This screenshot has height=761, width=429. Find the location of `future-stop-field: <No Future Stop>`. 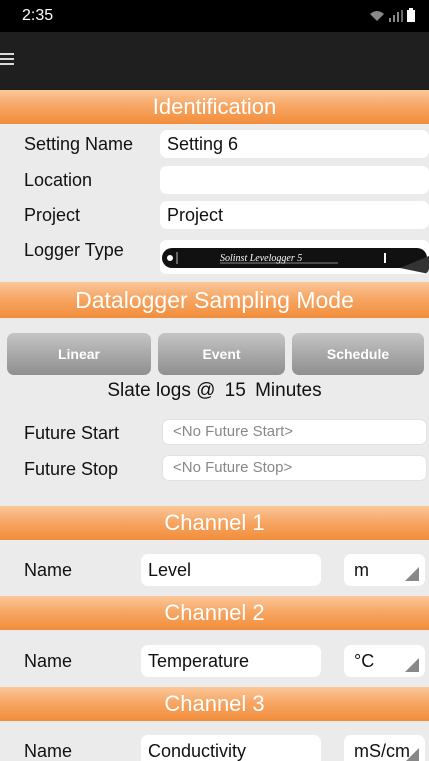

future-stop-field: <No Future Stop> is located at coordinates (294, 468).